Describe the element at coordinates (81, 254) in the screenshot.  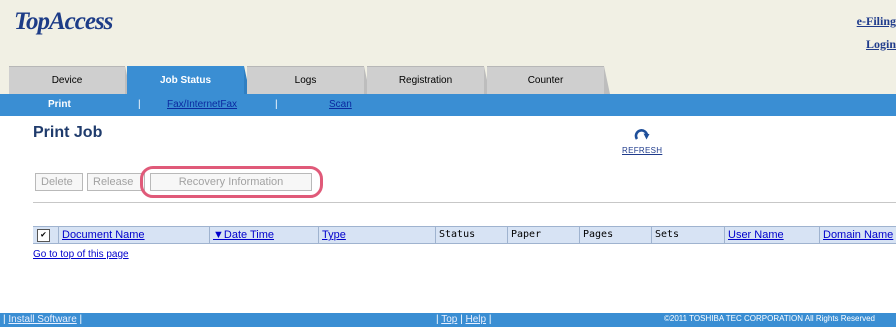
I see `go-to-top-link: Go to top of this page` at that location.